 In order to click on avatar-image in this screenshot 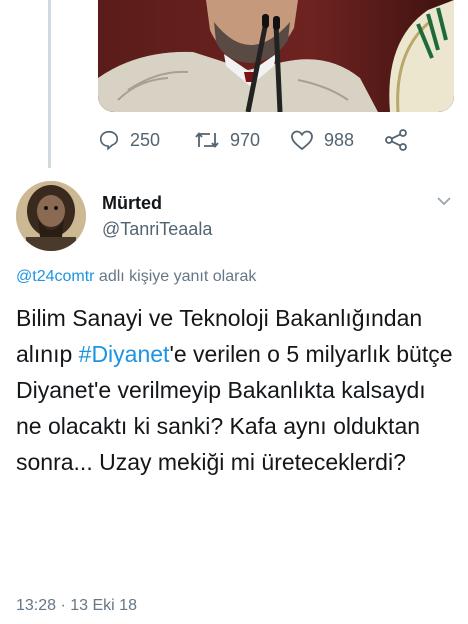, I will do `click(51, 216)`.